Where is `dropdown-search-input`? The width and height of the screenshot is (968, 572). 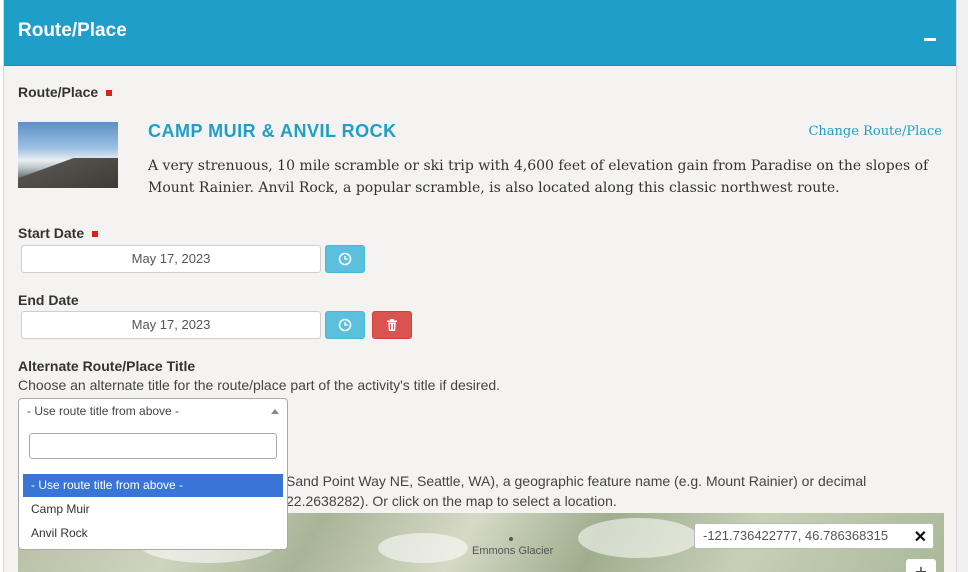 dropdown-search-input is located at coordinates (153, 446).